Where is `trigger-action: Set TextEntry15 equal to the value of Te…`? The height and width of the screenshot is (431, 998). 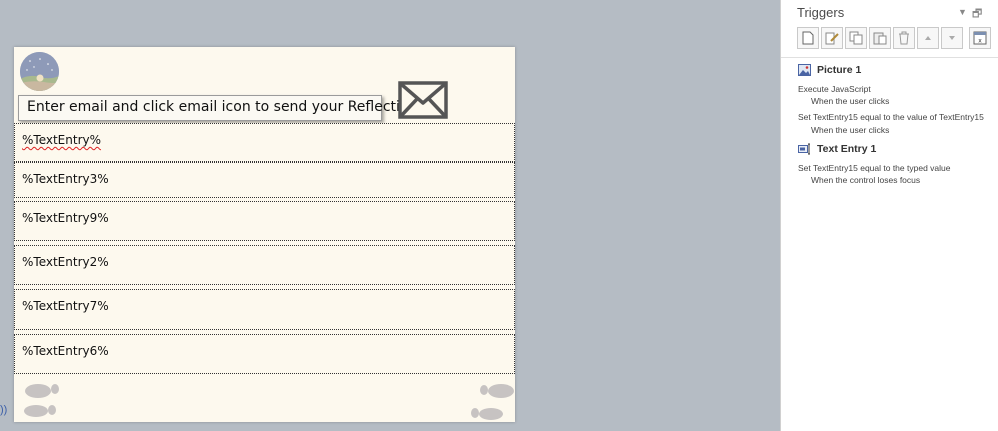 trigger-action: Set TextEntry15 equal to the value of Te… is located at coordinates (891, 117).